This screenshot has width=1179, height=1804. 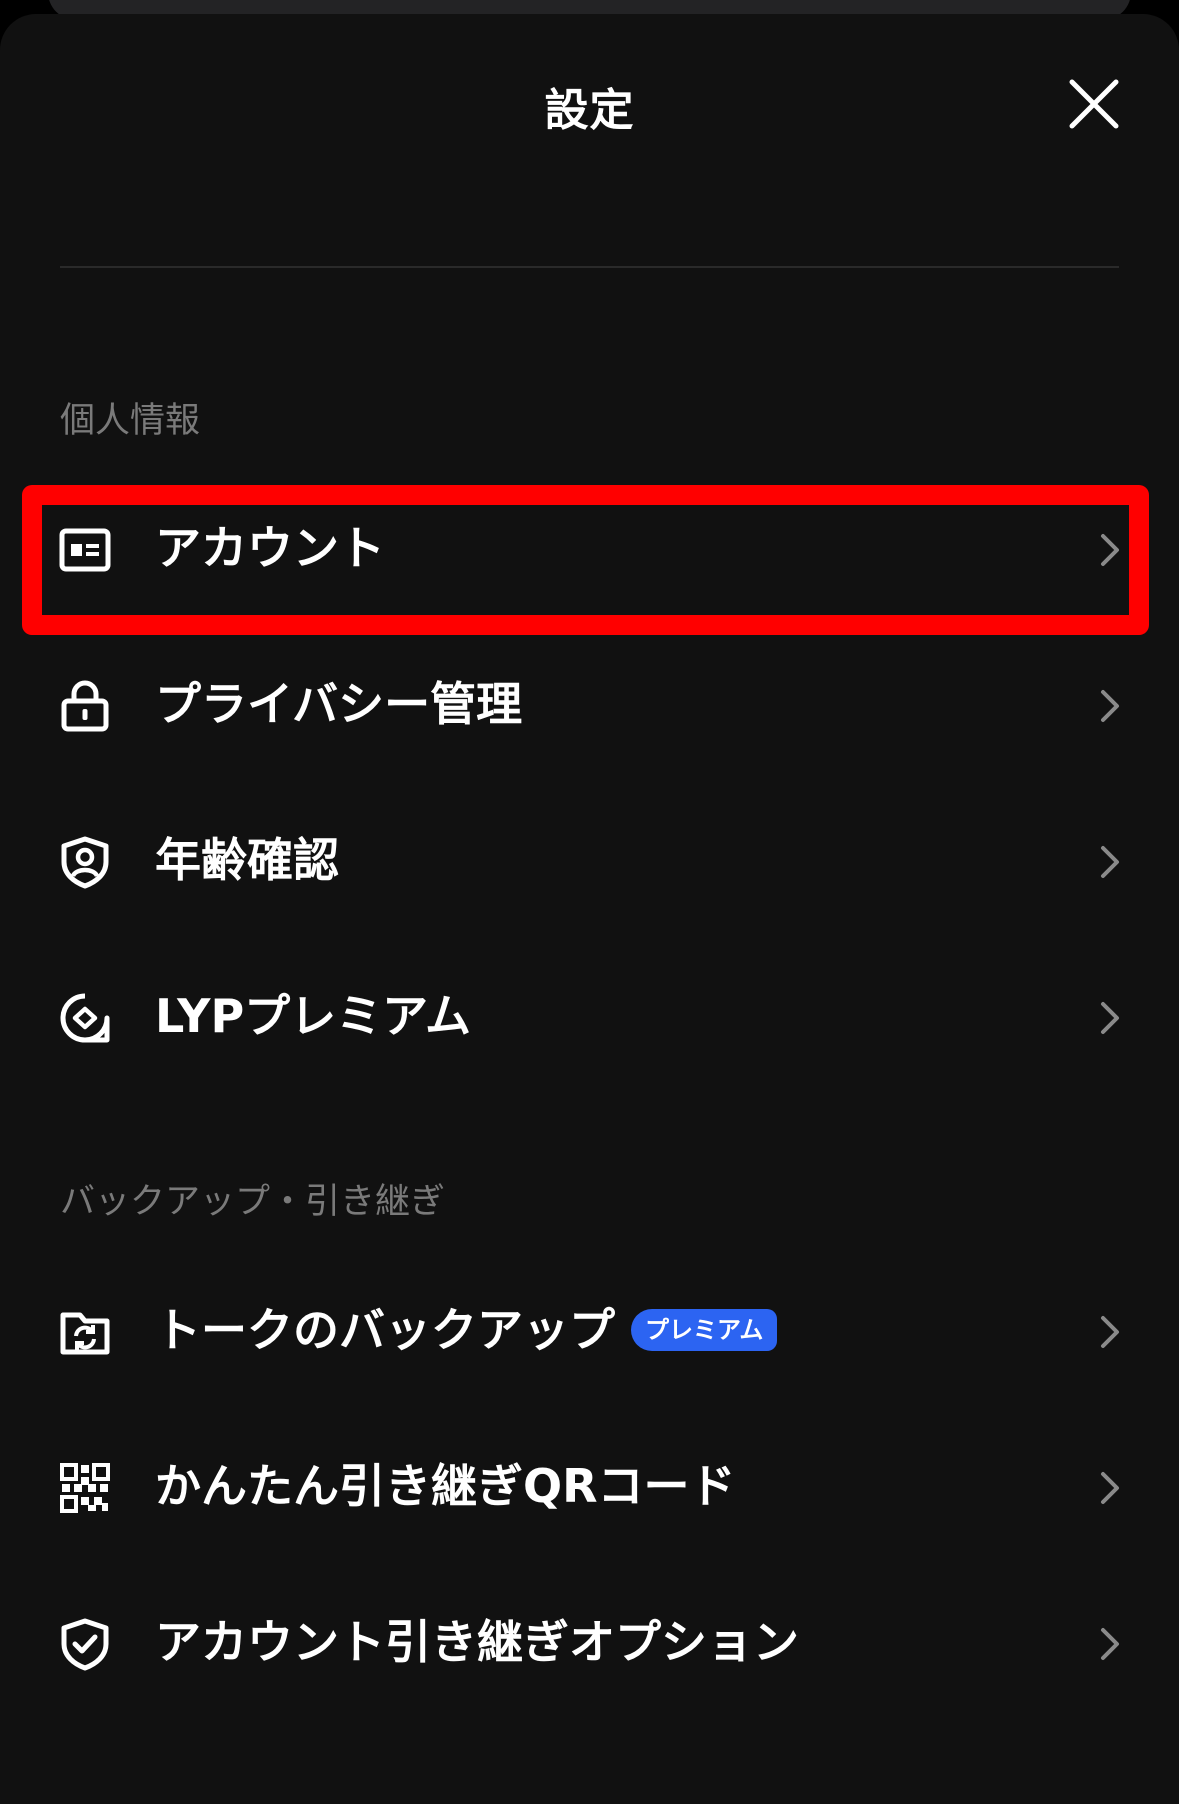 What do you see at coordinates (270, 548) in the screenshot?
I see `settings-item-label: アカウント` at bounding box center [270, 548].